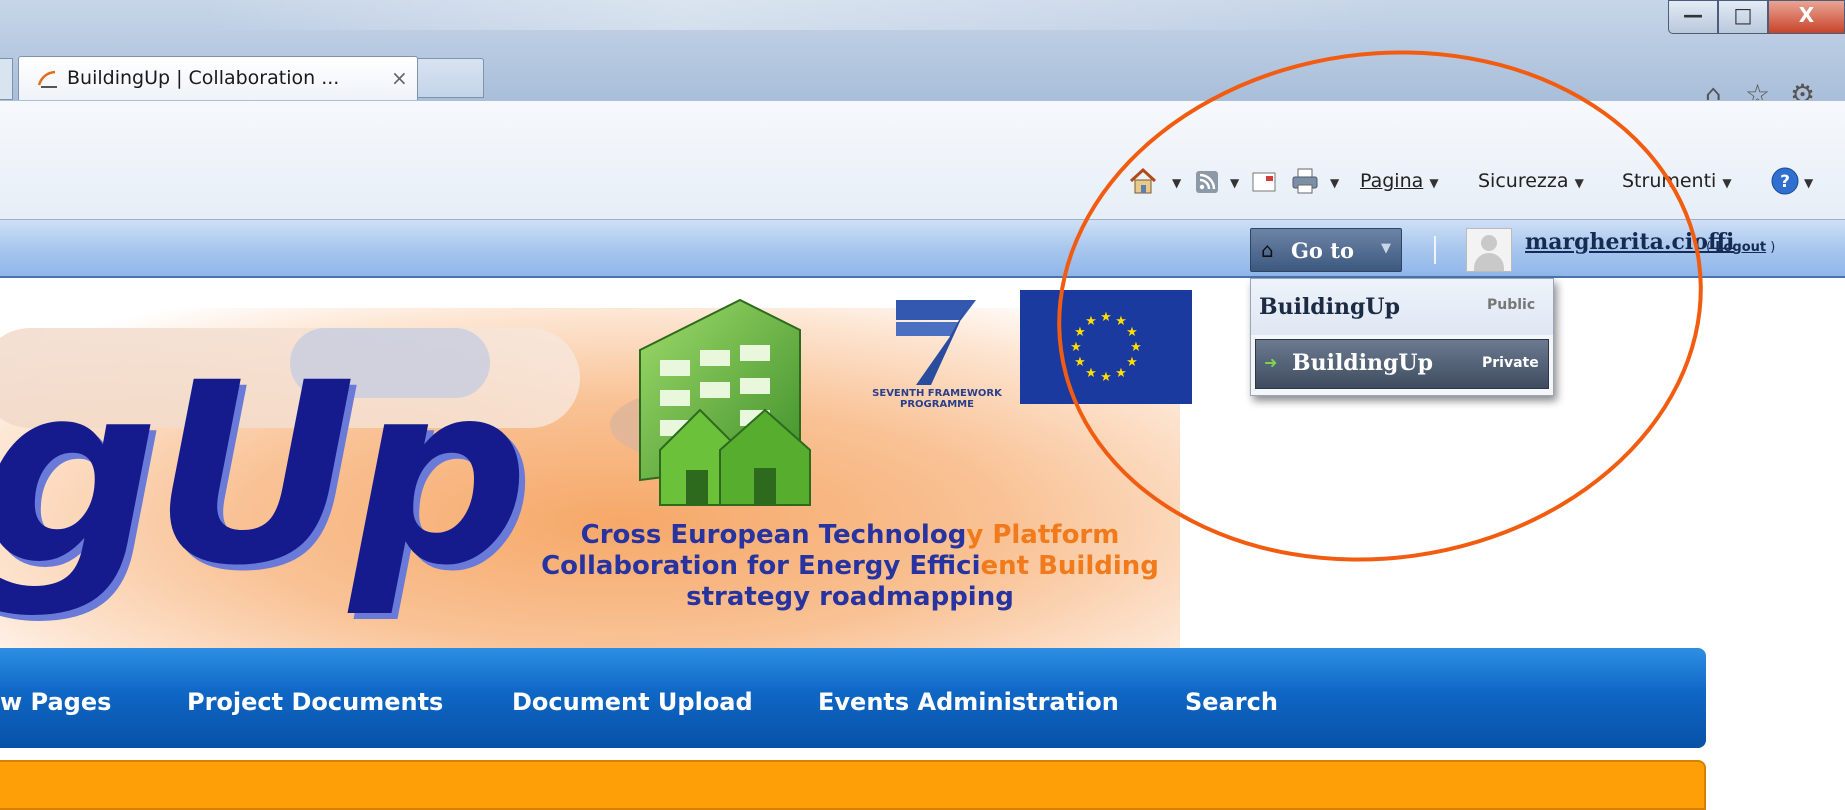 This screenshot has height=810, width=1845. Describe the element at coordinates (1669, 181) in the screenshot. I see `menu-strumenti-label: Strumenti` at that location.